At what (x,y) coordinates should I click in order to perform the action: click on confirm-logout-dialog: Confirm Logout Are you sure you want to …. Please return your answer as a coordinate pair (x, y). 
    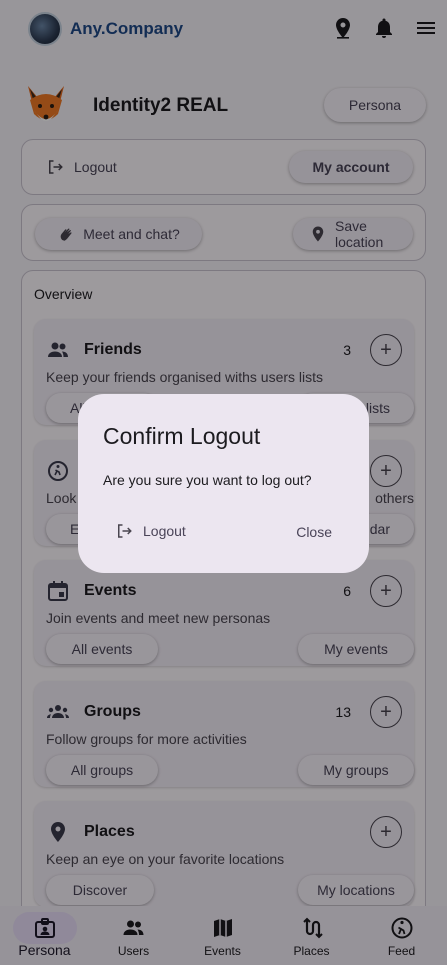
    Looking at the image, I should click on (223, 483).